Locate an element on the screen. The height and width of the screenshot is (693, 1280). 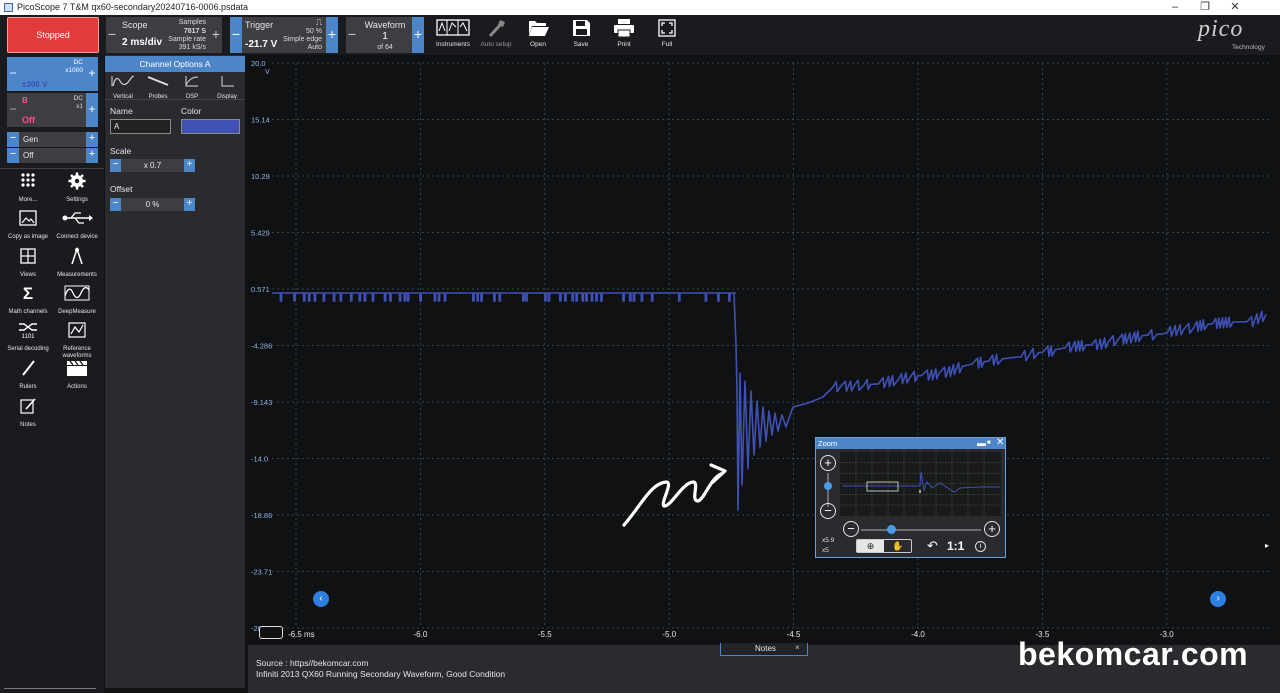
color-swatch is located at coordinates (210, 126).